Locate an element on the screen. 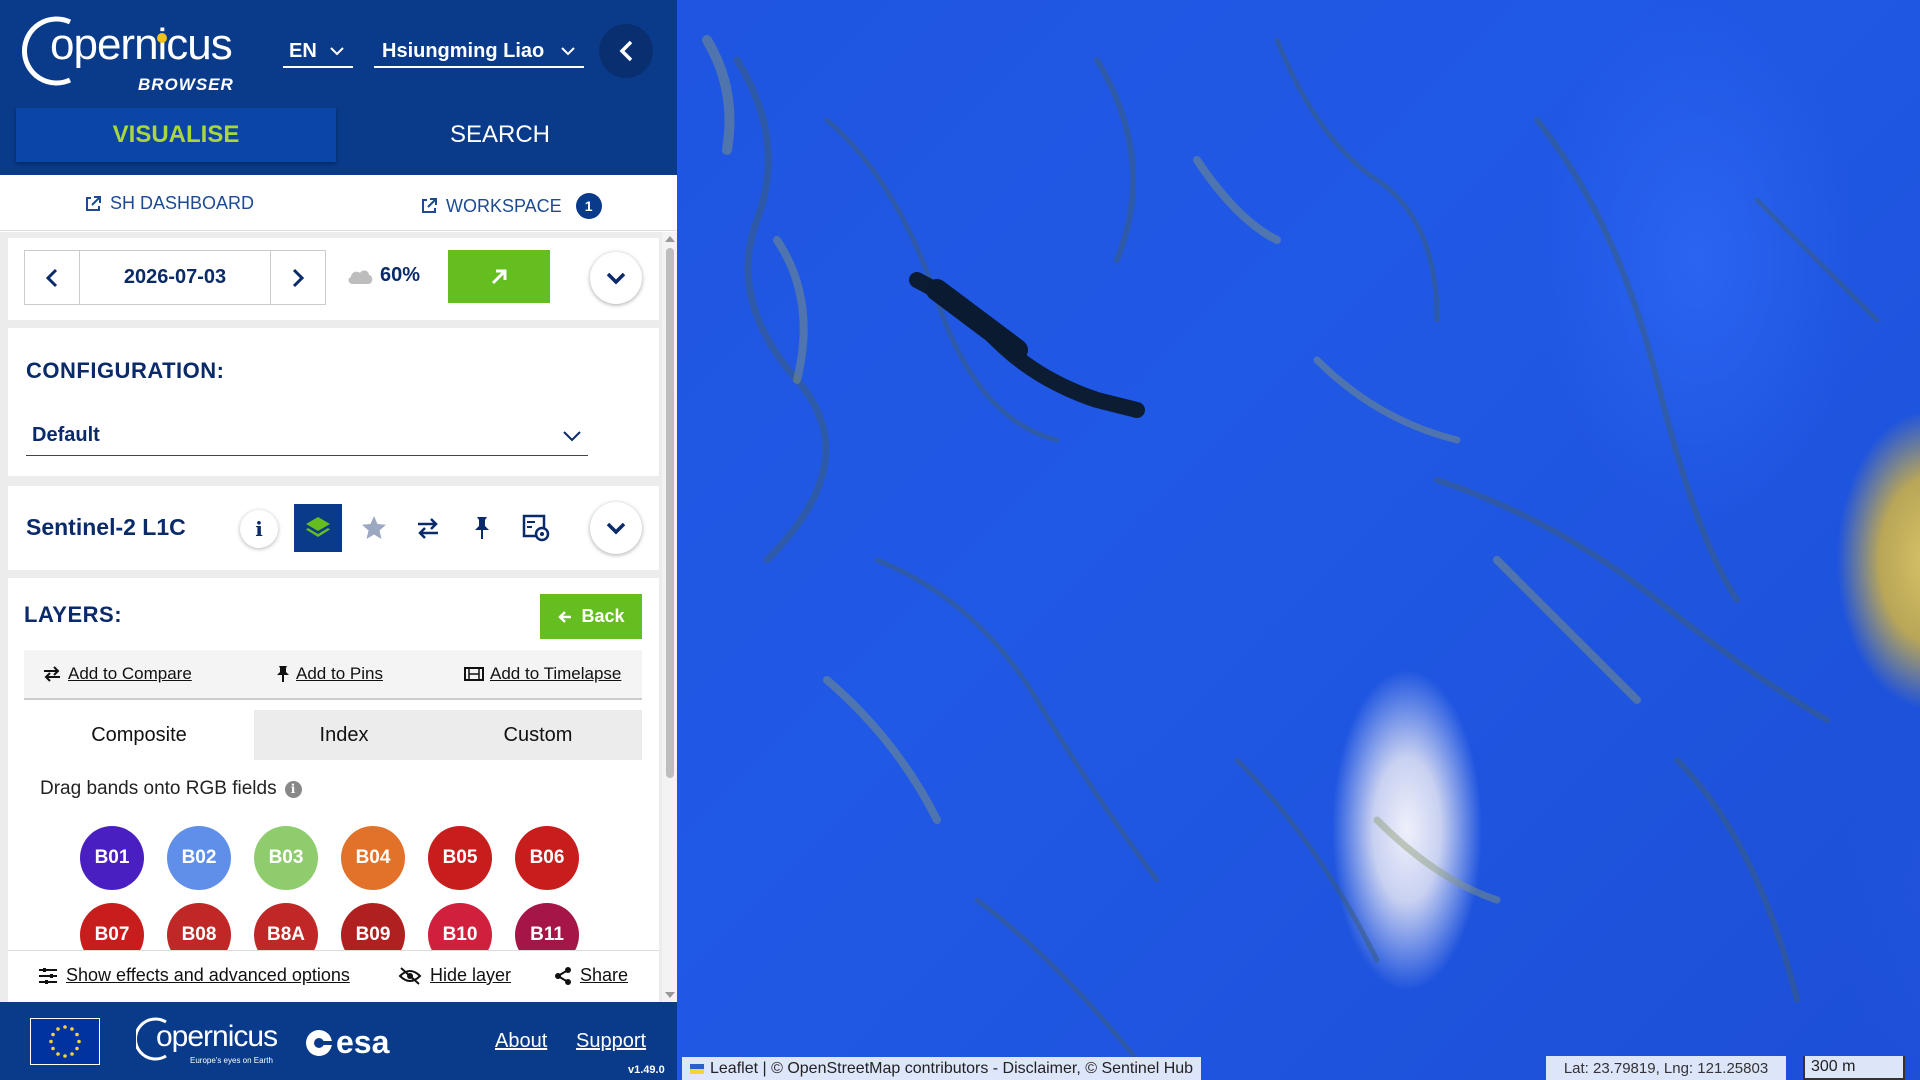 The width and height of the screenshot is (1920, 1080). band-b01: B01 is located at coordinates (112, 858).